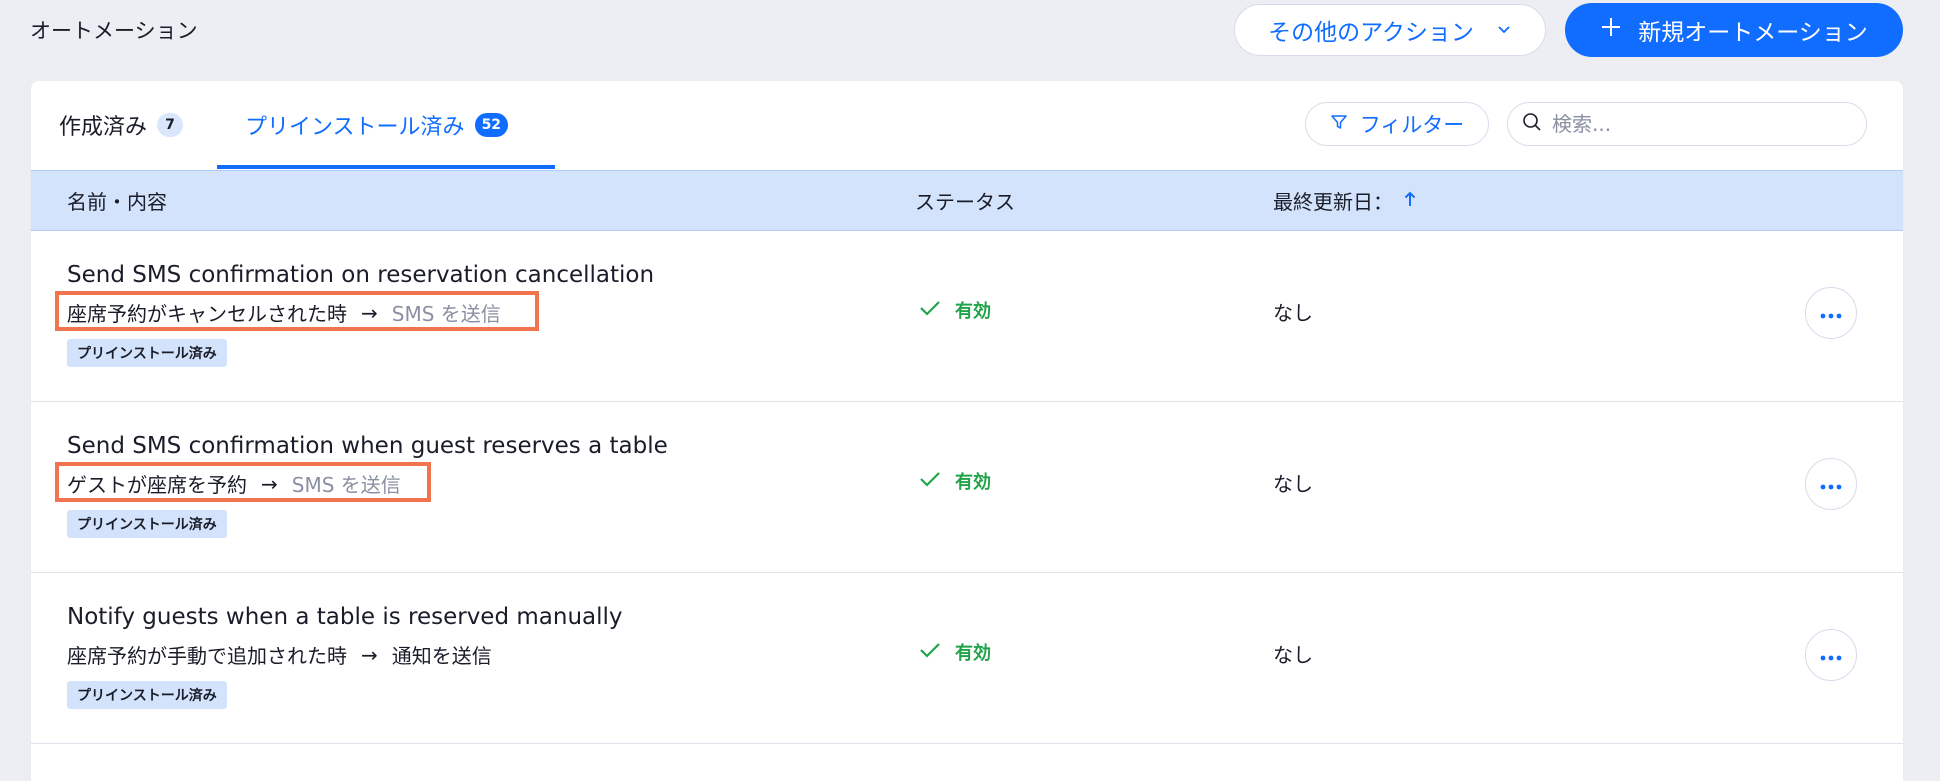 This screenshot has width=1940, height=781. What do you see at coordinates (1333, 202) in the screenshot?
I see `column-header-updated-label: 最終更新日：` at bounding box center [1333, 202].